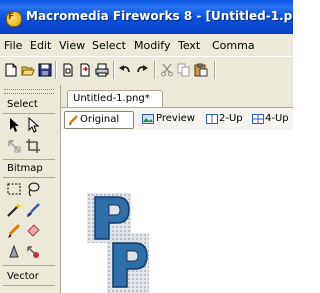 Image resolution: width=320 pixels, height=293 pixels. What do you see at coordinates (33, 189) in the screenshot?
I see `lasso-tool-icon` at bounding box center [33, 189].